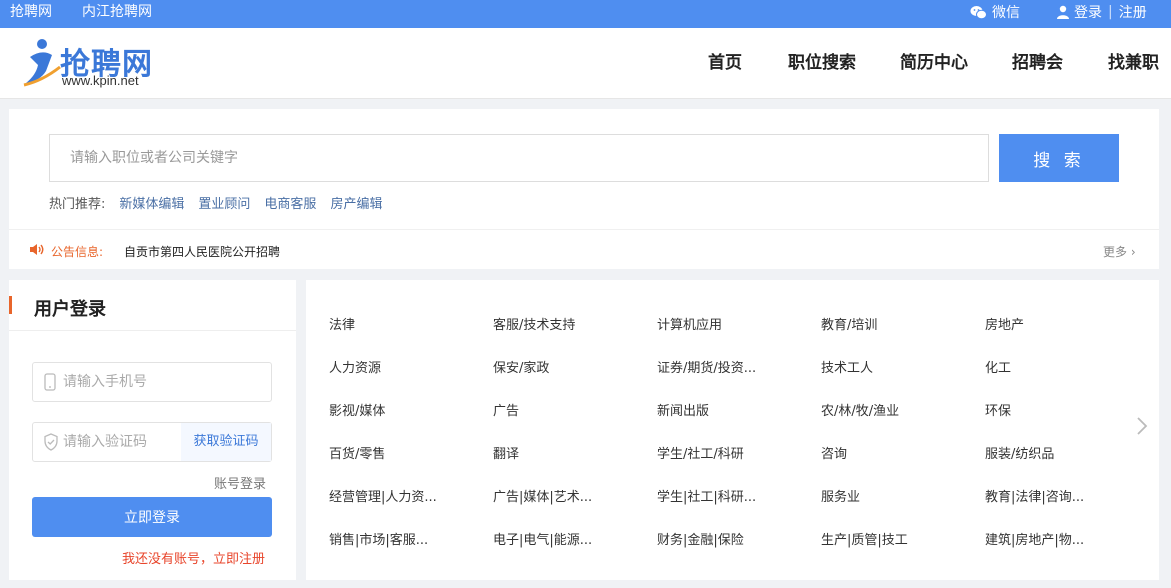 This screenshot has width=1171, height=588. What do you see at coordinates (226, 442) in the screenshot?
I see `get-code-button: 获取验证码` at bounding box center [226, 442].